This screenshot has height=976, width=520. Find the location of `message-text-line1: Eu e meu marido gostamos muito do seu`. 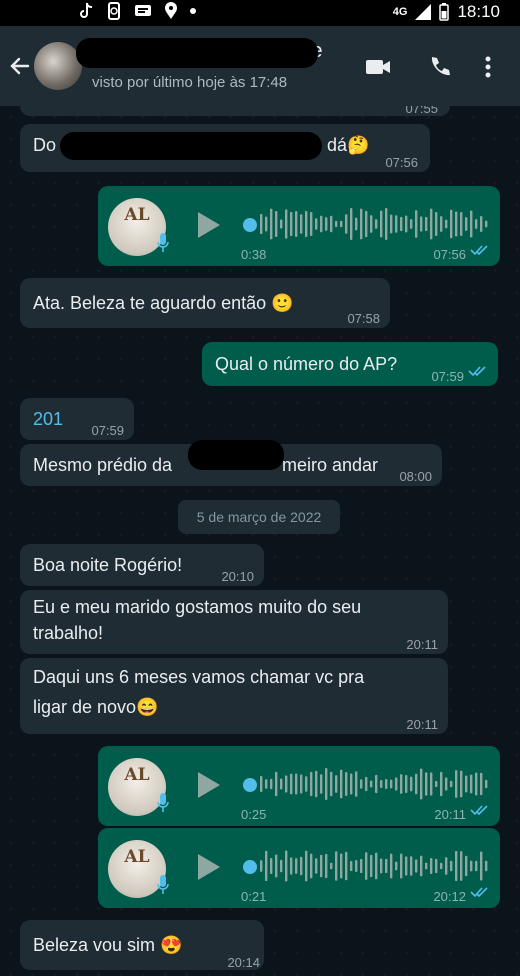

message-text-line1: Eu e meu marido gostamos muito do seu is located at coordinates (197, 607).